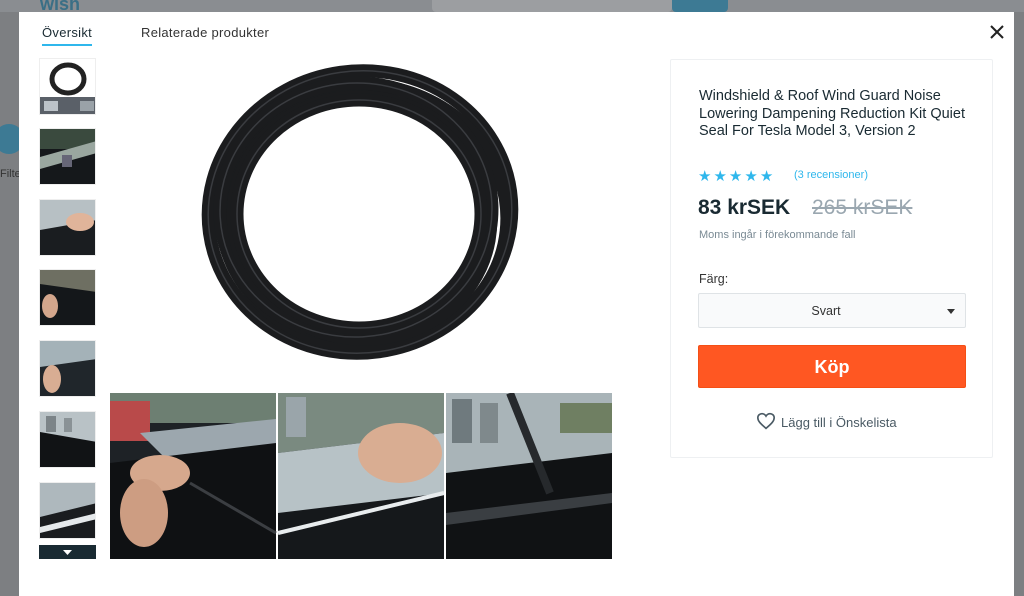 This screenshot has height=596, width=1024. What do you see at coordinates (766, 421) in the screenshot?
I see `heart-icon` at bounding box center [766, 421].